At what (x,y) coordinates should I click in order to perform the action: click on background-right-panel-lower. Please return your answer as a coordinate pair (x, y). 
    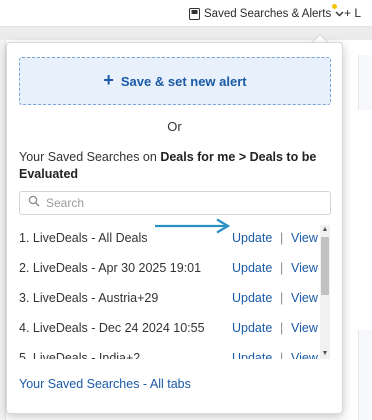
    Looking at the image, I should click on (365, 375).